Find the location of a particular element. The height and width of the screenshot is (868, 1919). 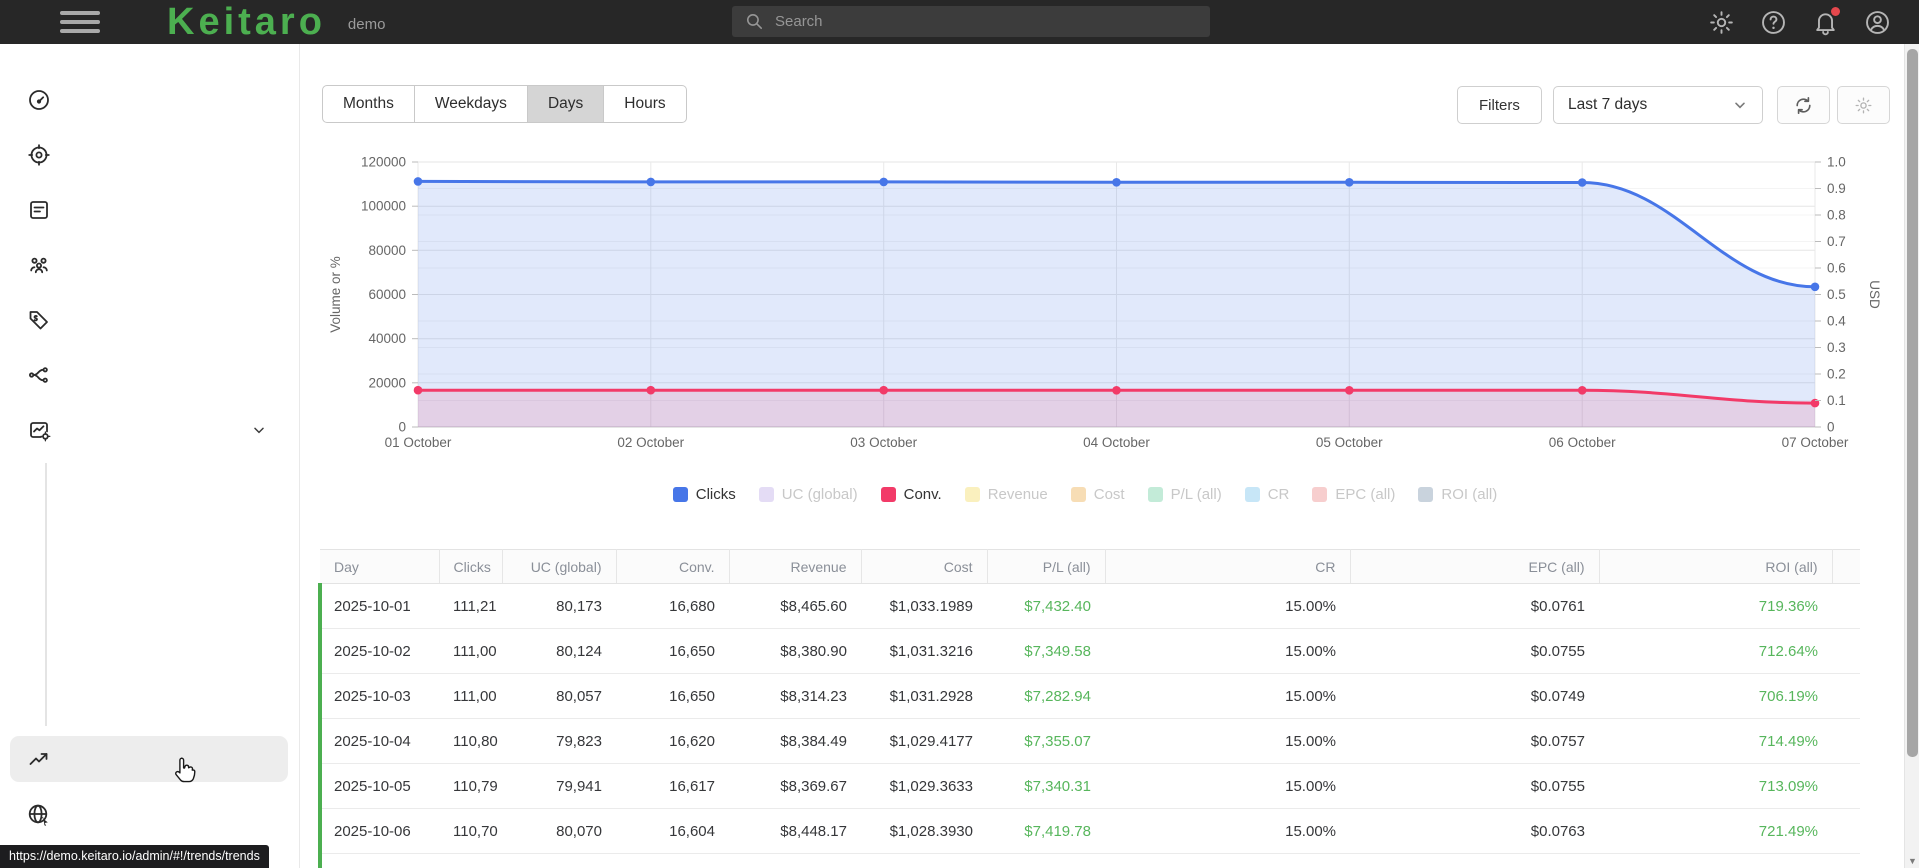

affiliate-networks-icon is located at coordinates (39, 265).